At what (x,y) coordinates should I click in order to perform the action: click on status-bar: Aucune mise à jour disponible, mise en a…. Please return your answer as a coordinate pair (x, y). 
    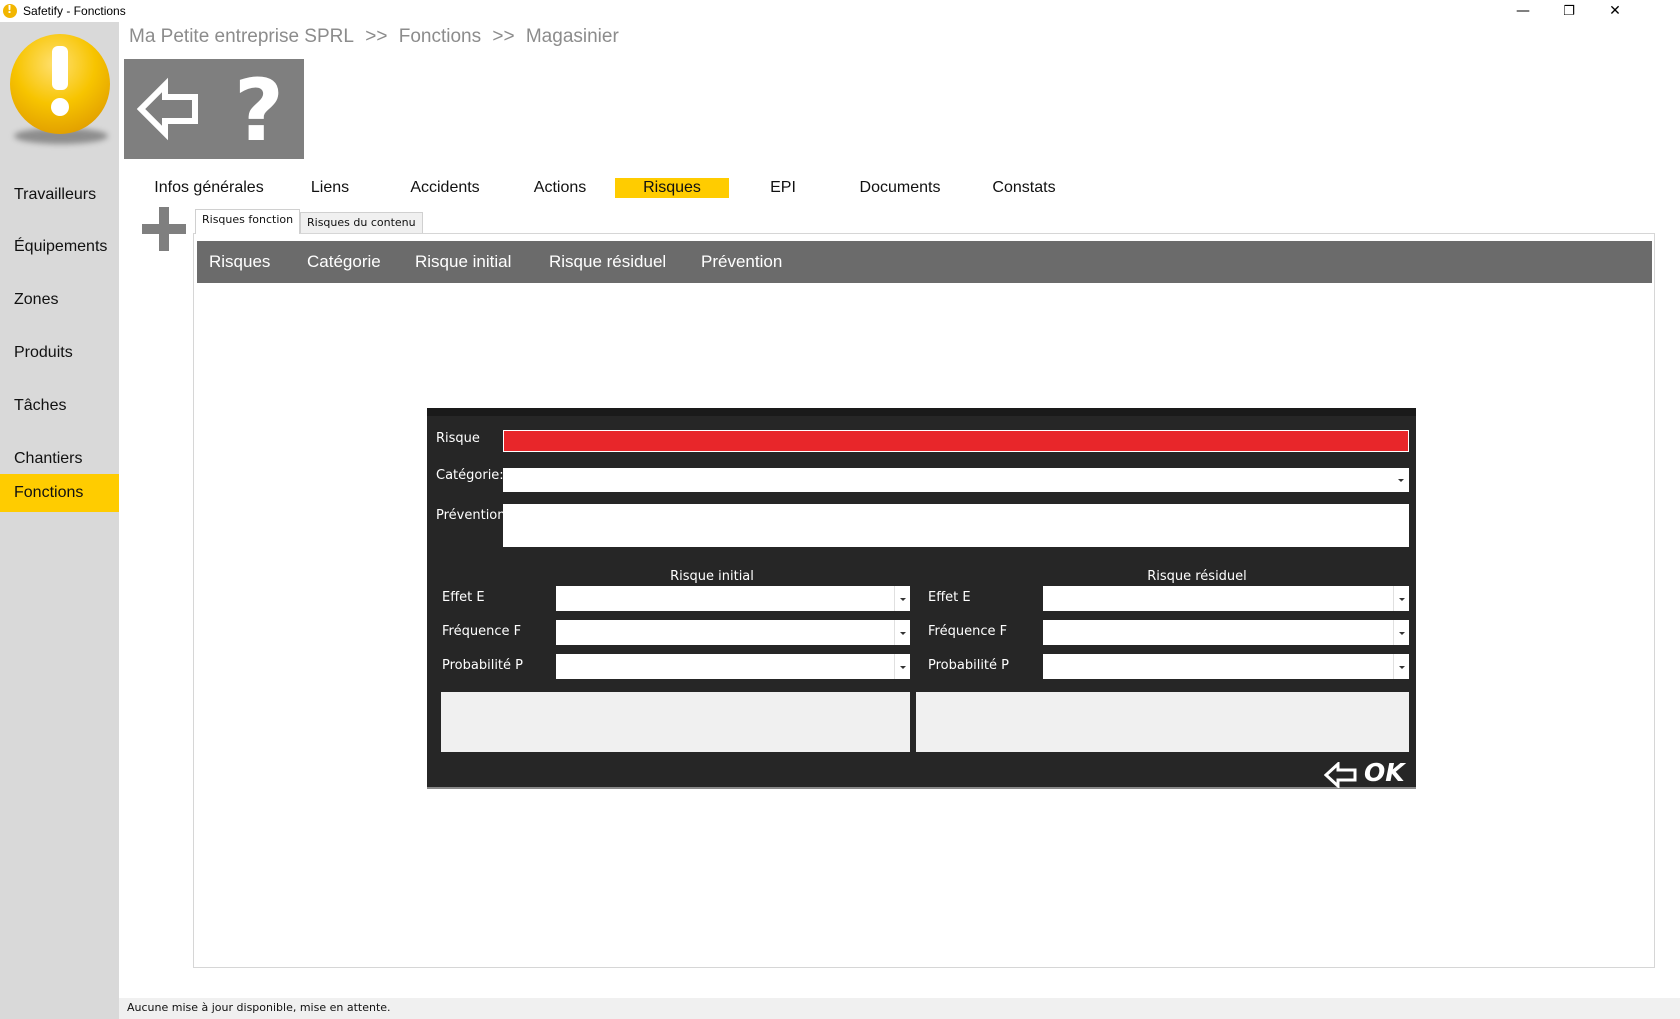
    Looking at the image, I should click on (899, 1008).